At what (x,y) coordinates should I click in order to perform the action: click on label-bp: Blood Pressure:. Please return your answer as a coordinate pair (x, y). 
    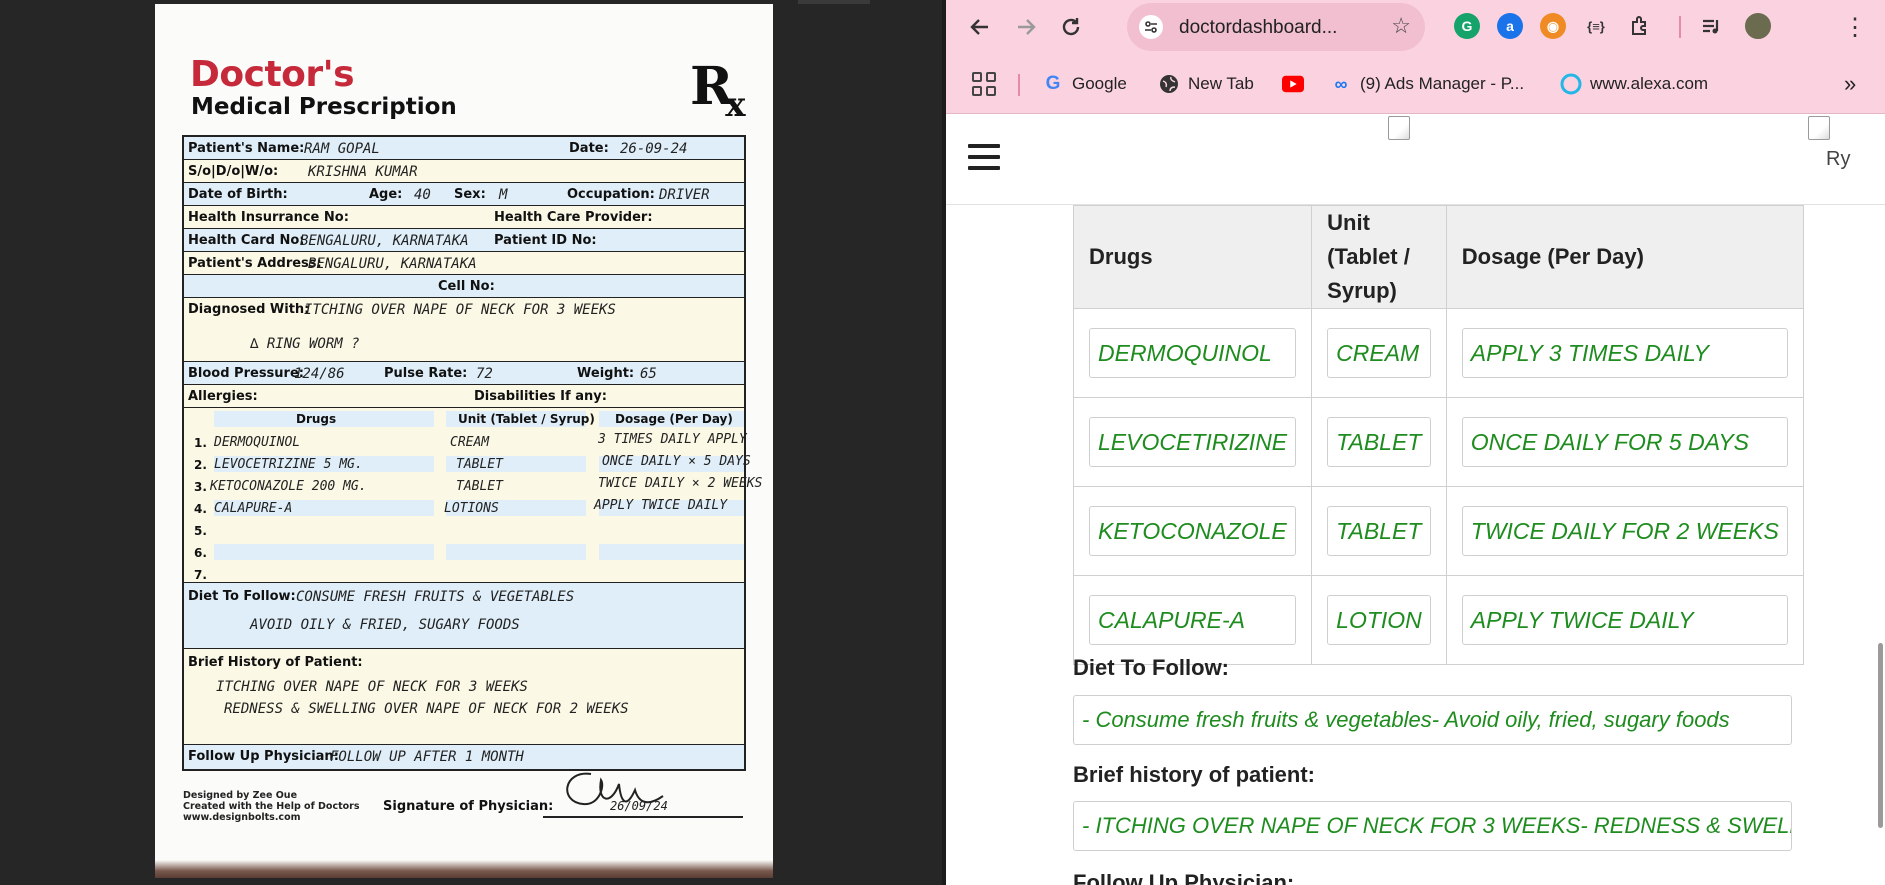
    Looking at the image, I should click on (246, 373).